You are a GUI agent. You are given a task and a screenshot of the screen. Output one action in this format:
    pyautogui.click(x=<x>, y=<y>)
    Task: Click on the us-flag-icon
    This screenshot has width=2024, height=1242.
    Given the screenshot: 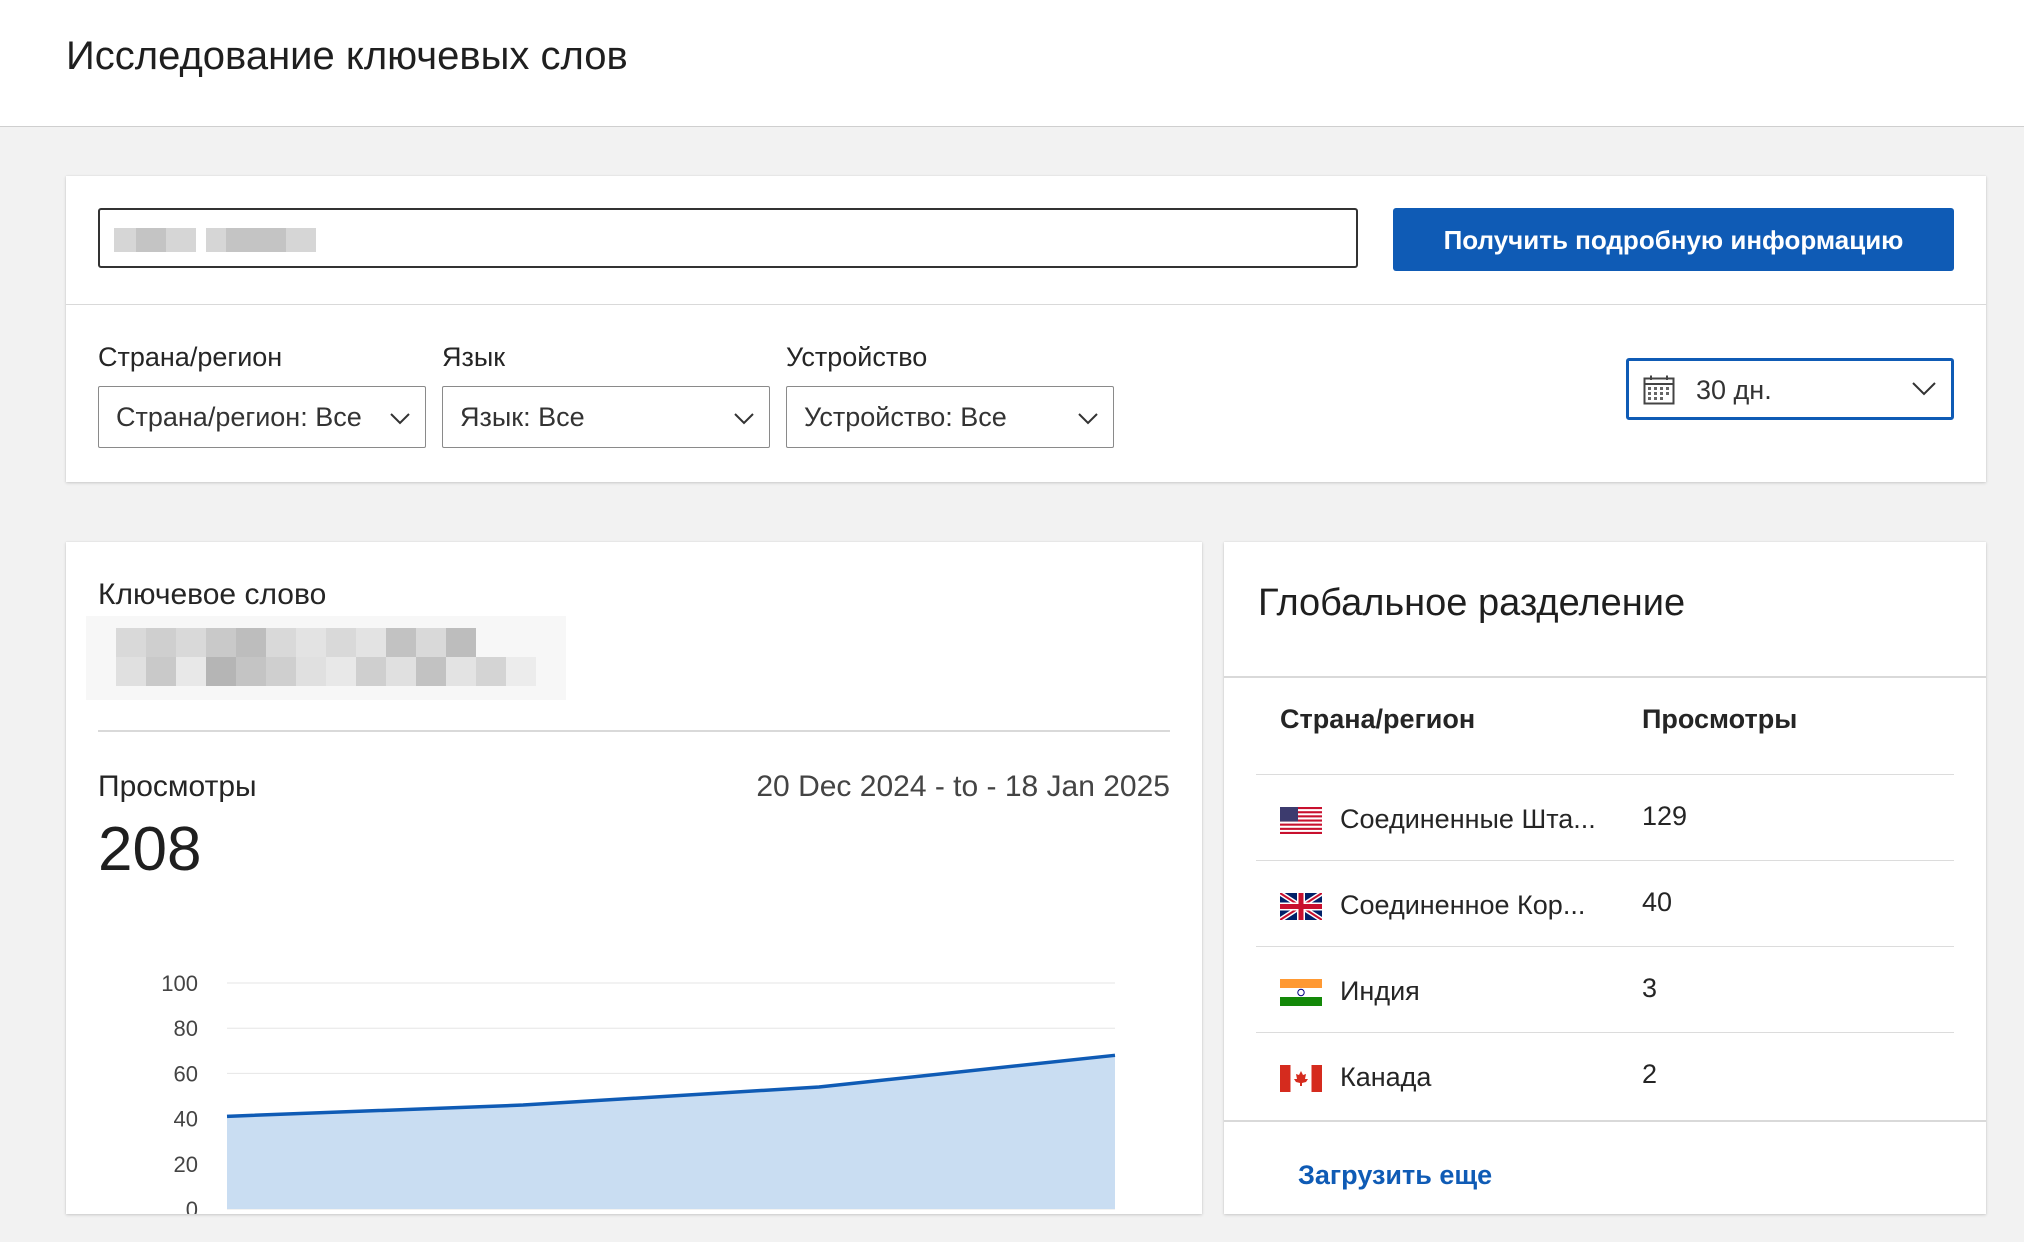 What is the action you would take?
    pyautogui.click(x=1301, y=820)
    